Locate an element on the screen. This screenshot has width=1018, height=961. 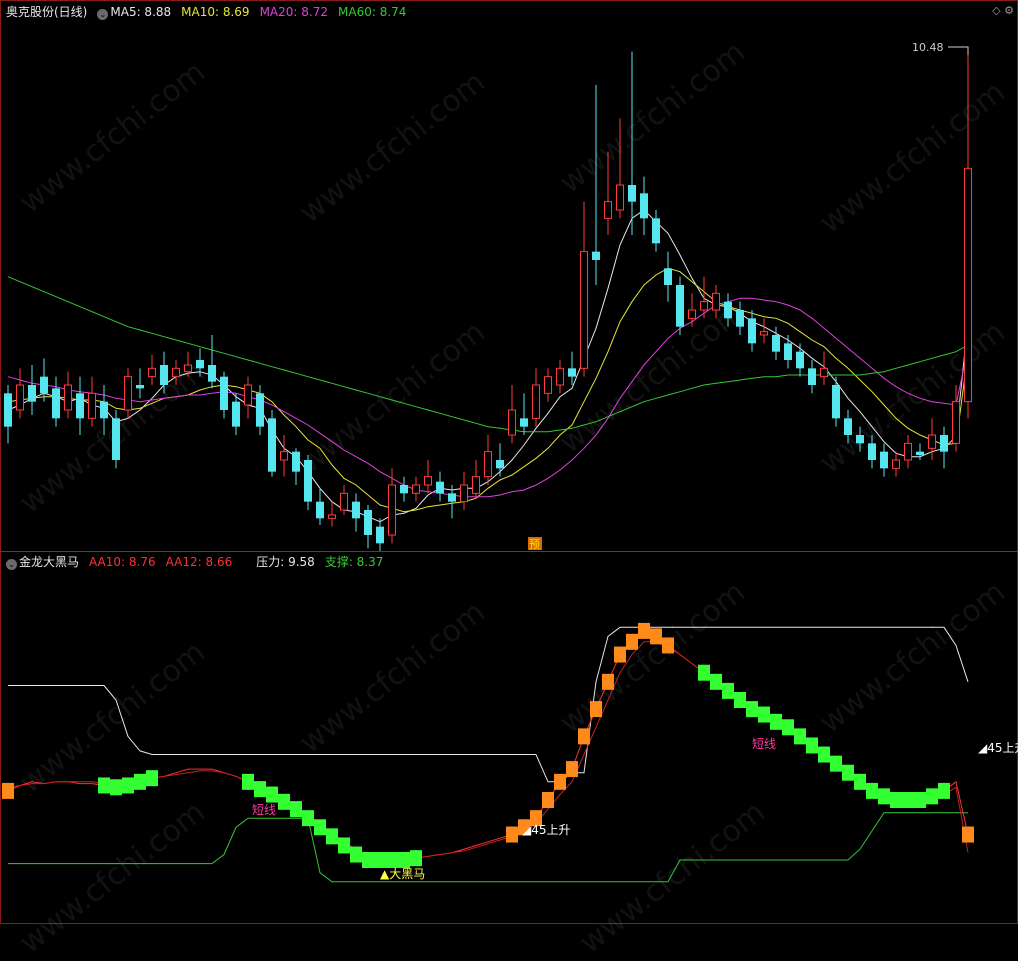
settings-circle-icon: ⌄ is located at coordinates (103, 14).